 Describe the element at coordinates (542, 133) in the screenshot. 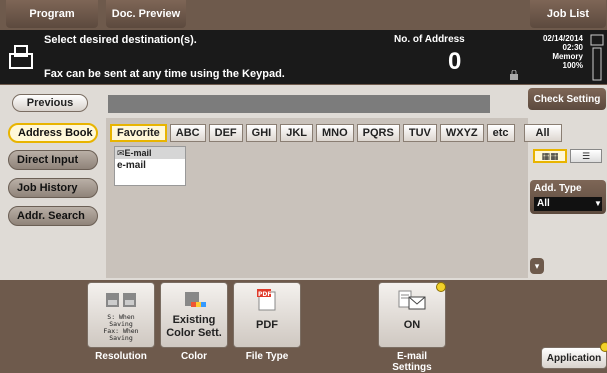

I see `index-tab-all: All` at that location.